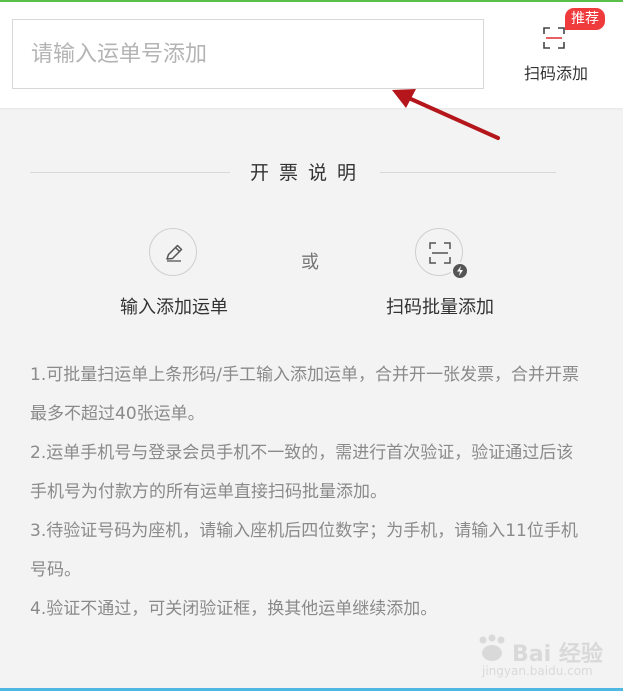  I want to click on method-scan-batch: 扫码批量添加, so click(440, 276).